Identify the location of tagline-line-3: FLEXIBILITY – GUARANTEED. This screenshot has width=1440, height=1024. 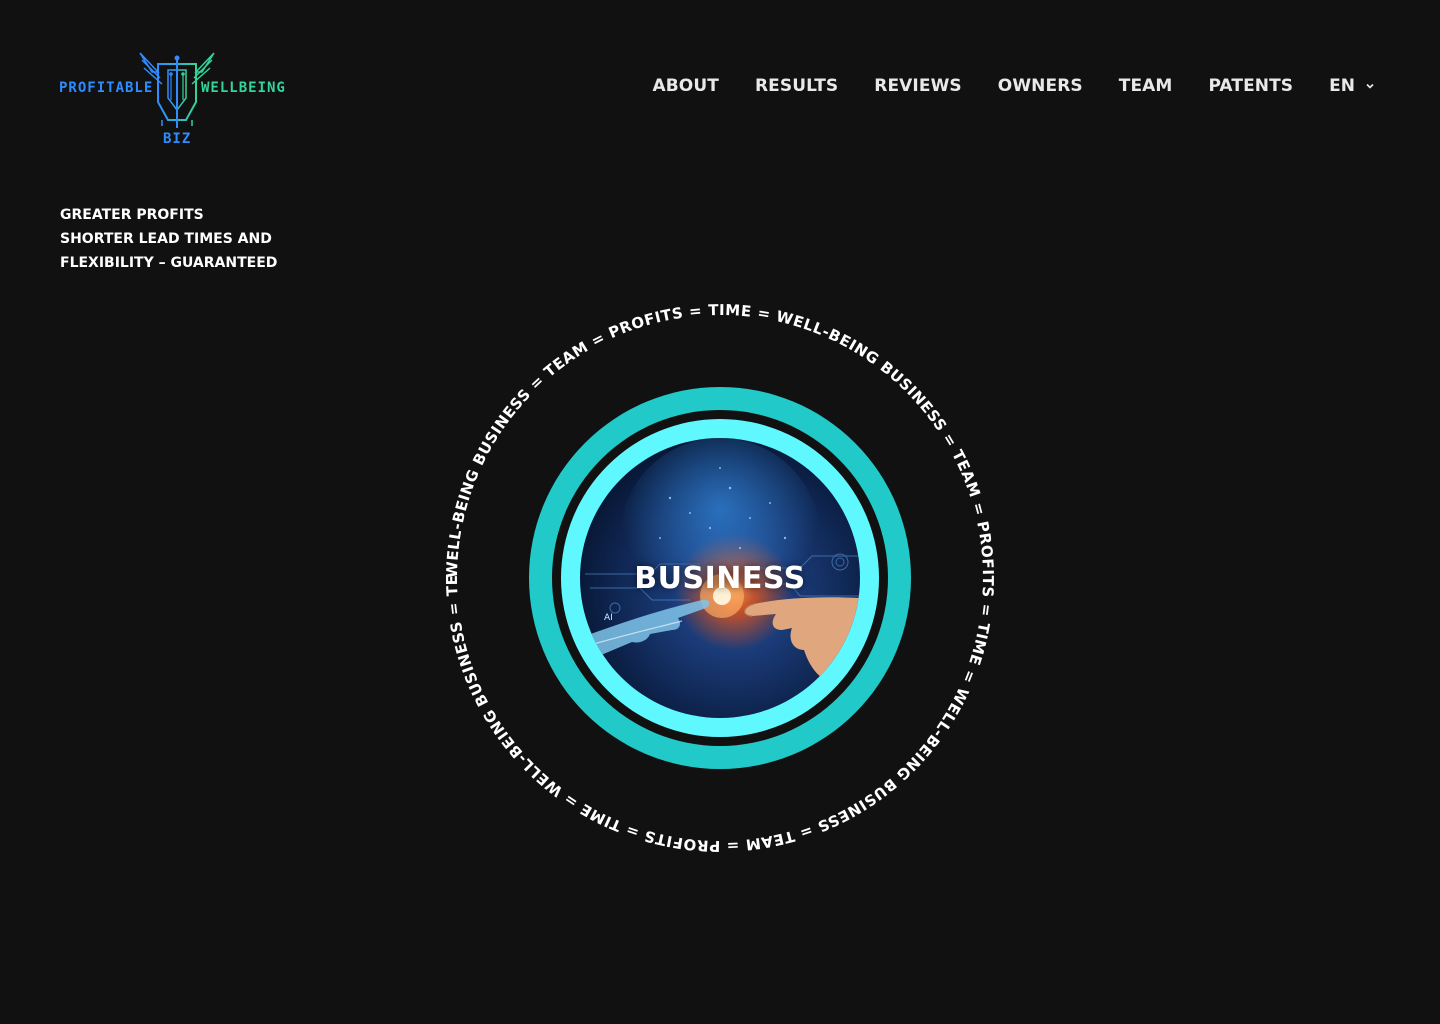
(169, 263).